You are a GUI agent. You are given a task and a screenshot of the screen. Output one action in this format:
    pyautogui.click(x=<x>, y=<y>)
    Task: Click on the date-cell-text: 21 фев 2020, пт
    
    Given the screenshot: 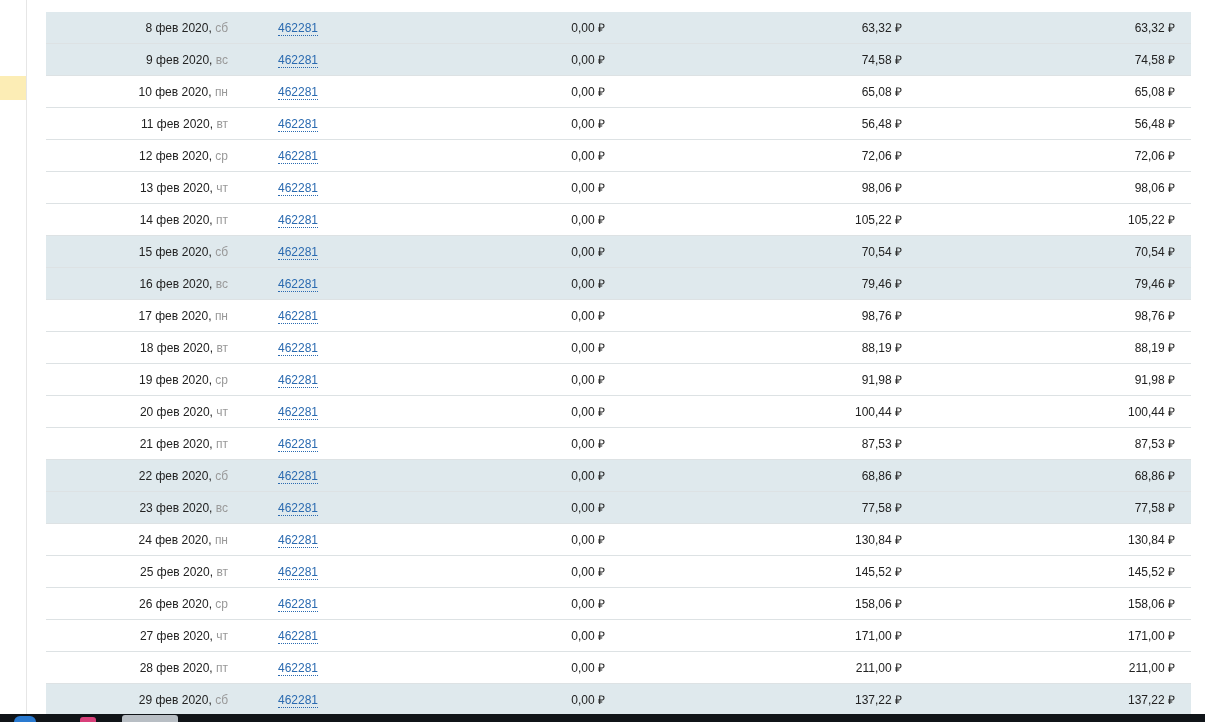 What is the action you would take?
    pyautogui.click(x=183, y=443)
    